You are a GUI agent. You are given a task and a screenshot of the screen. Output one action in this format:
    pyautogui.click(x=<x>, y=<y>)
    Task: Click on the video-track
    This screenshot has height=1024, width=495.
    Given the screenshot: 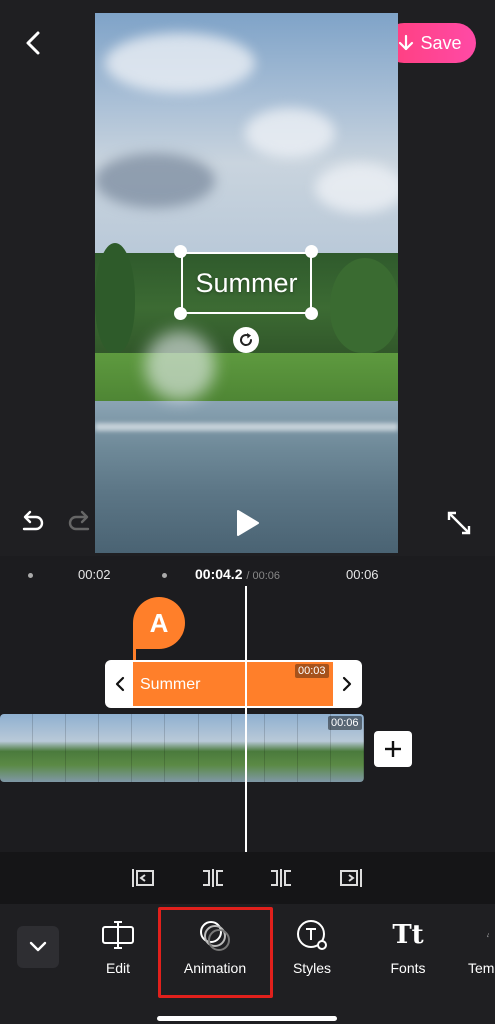 What is the action you would take?
    pyautogui.click(x=182, y=748)
    